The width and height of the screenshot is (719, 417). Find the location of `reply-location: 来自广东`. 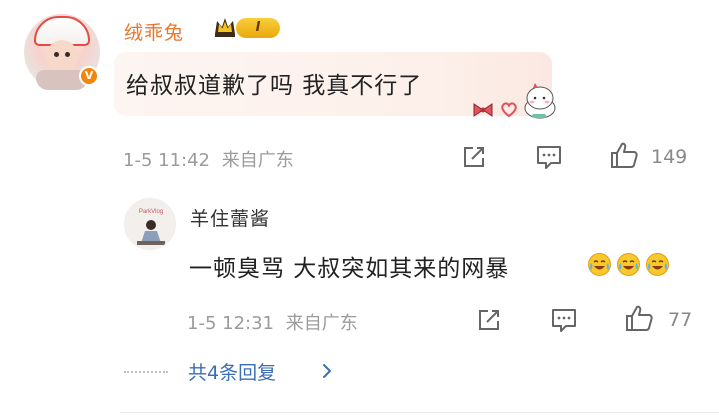

reply-location: 来自广东 is located at coordinates (321, 323).